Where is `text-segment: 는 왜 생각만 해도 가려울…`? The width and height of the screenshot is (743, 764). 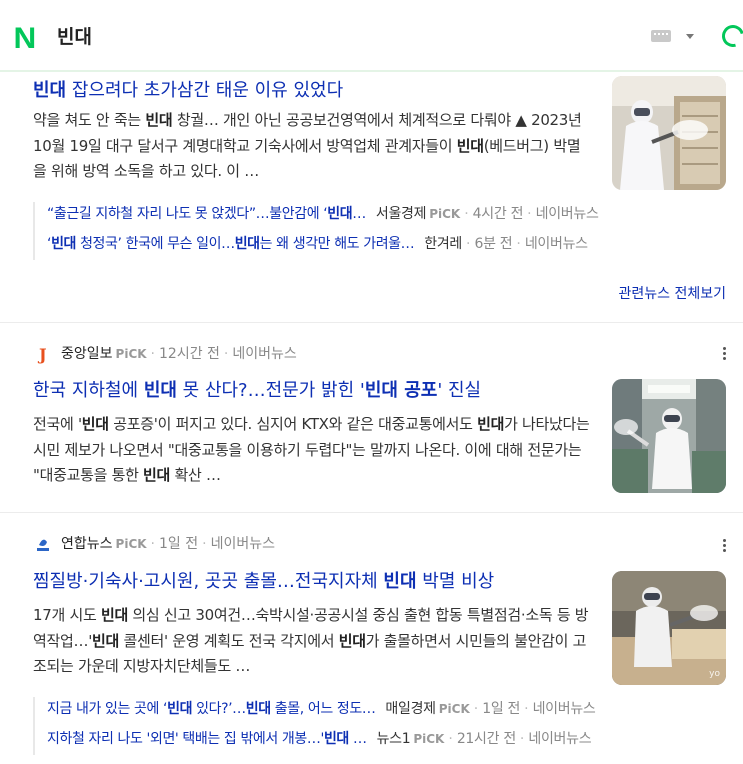 text-segment: 는 왜 생각만 해도 가려울… is located at coordinates (337, 244).